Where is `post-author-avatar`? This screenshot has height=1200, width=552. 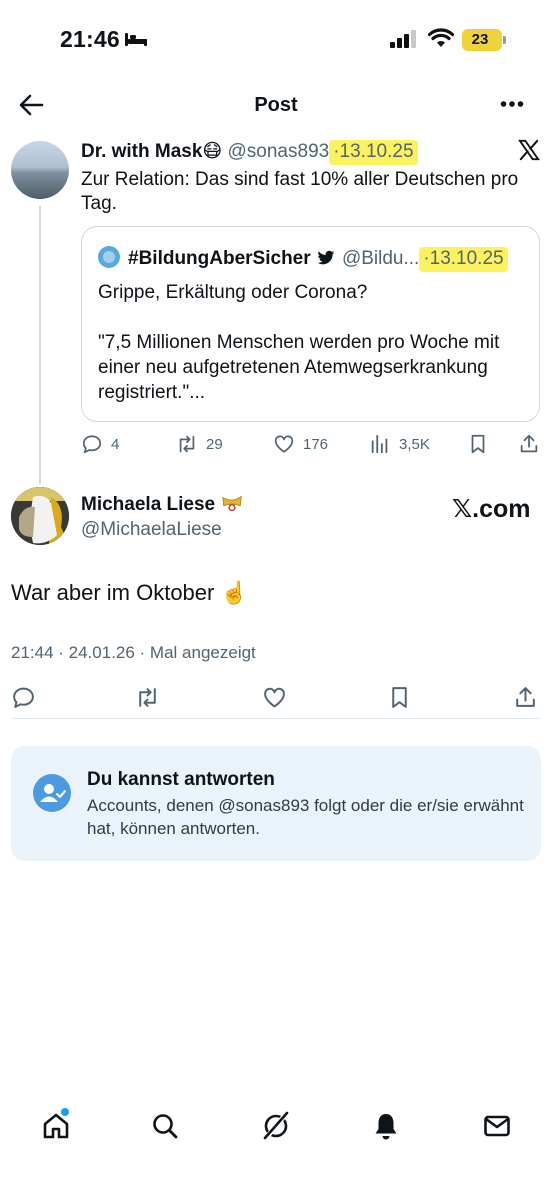 post-author-avatar is located at coordinates (40, 170).